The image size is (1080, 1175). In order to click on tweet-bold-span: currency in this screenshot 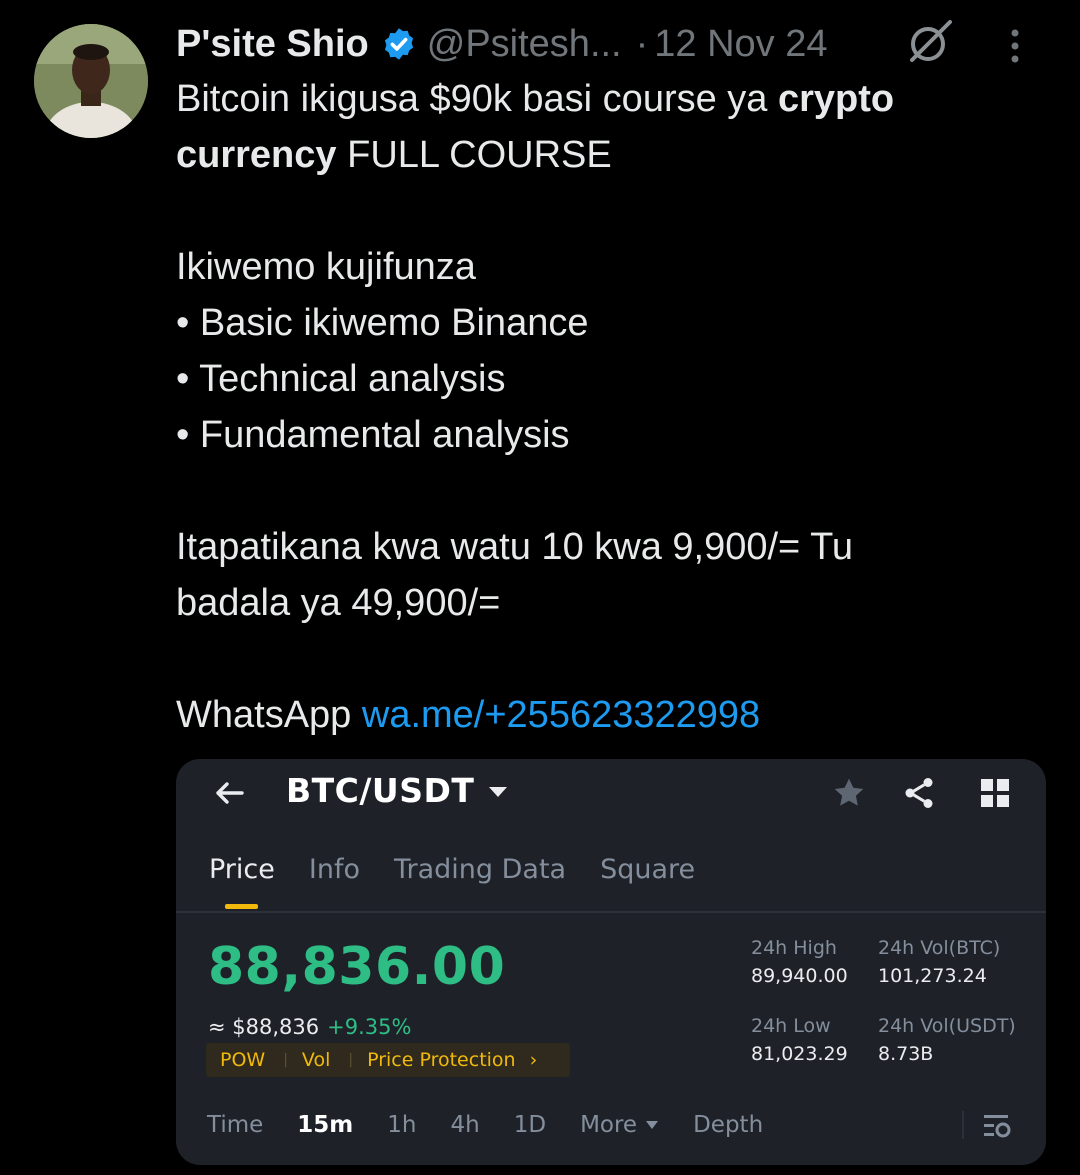, I will do `click(256, 155)`.